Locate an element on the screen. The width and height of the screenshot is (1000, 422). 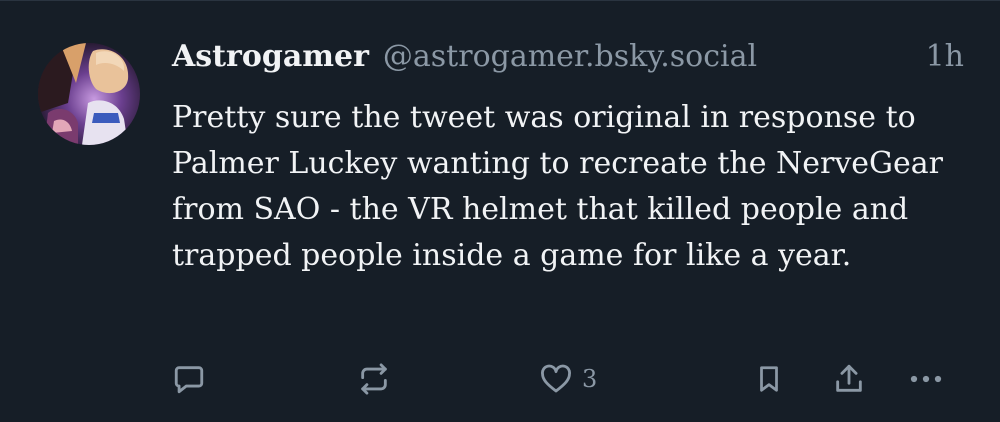
post-actions: 3 is located at coordinates (572, 379).